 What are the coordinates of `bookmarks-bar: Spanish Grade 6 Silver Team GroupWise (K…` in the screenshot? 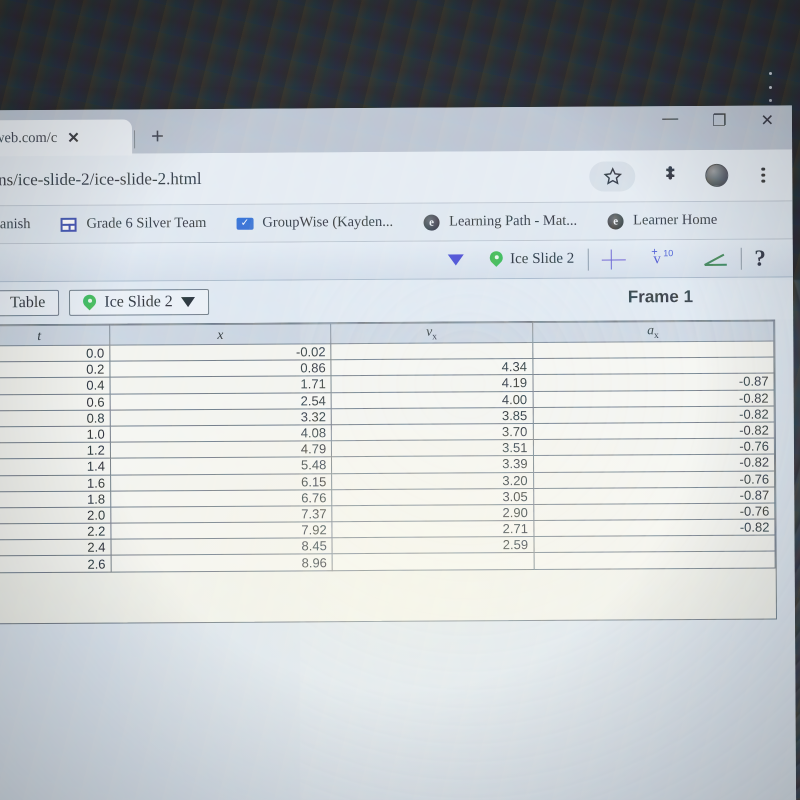 It's located at (396, 223).